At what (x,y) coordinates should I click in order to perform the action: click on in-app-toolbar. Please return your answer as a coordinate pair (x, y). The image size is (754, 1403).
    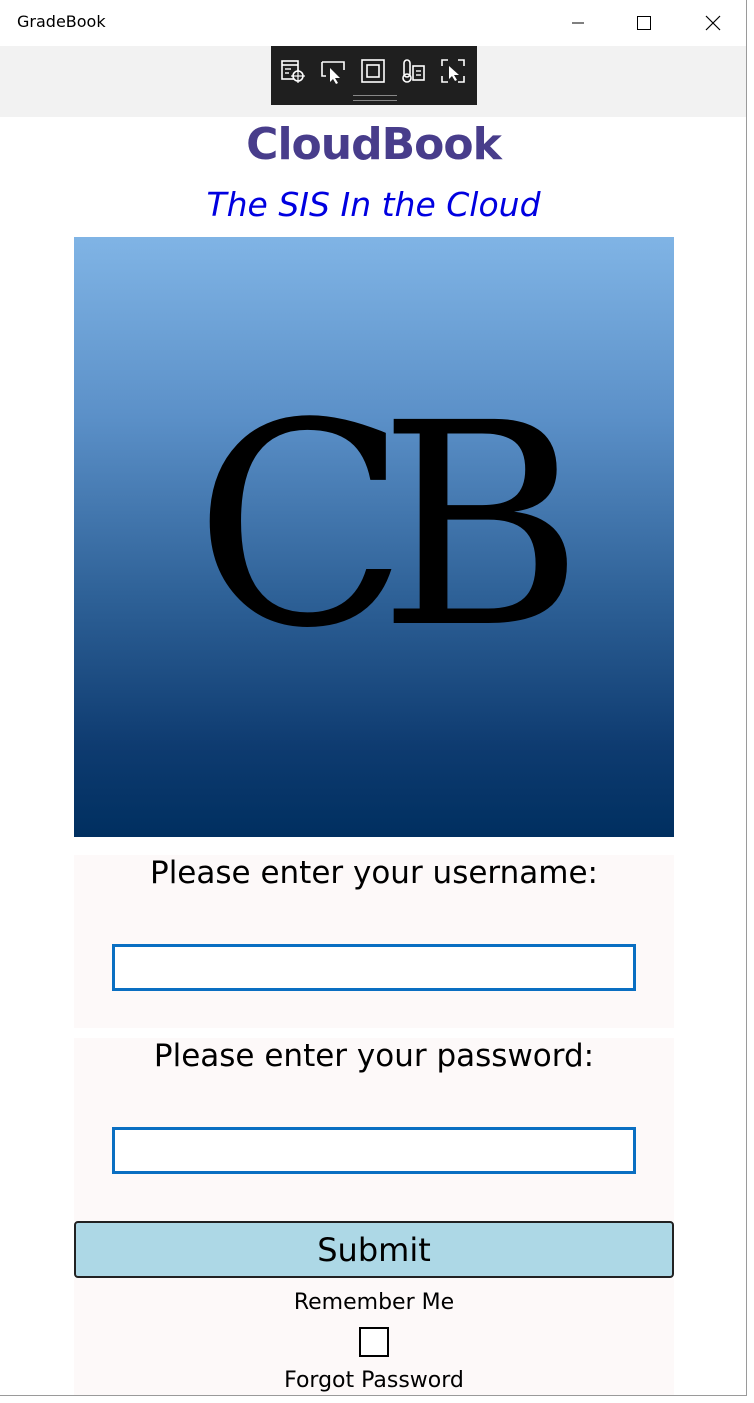
    Looking at the image, I should click on (374, 75).